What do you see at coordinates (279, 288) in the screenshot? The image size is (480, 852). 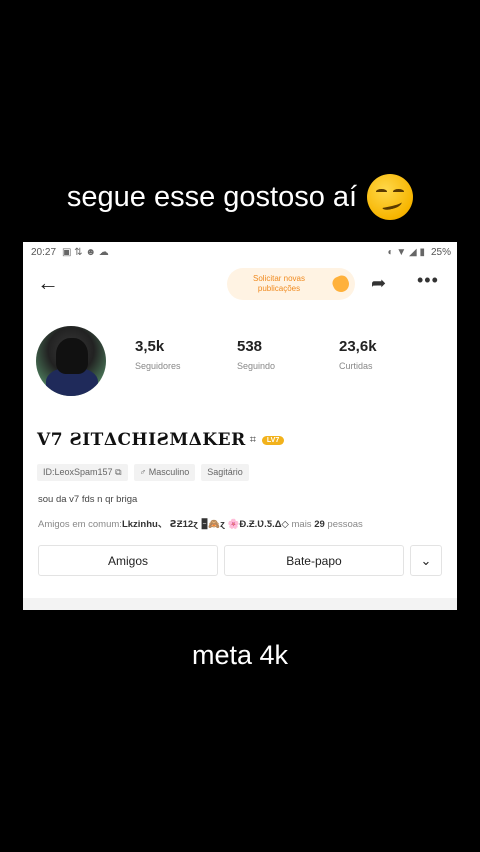 I see `request-label-line2: publicações` at bounding box center [279, 288].